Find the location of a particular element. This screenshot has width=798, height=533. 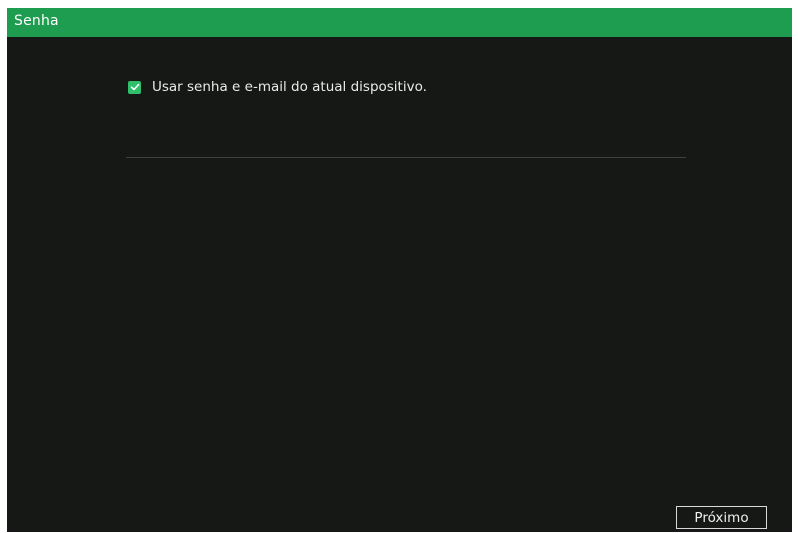

checkmark-icon is located at coordinates (134, 87).